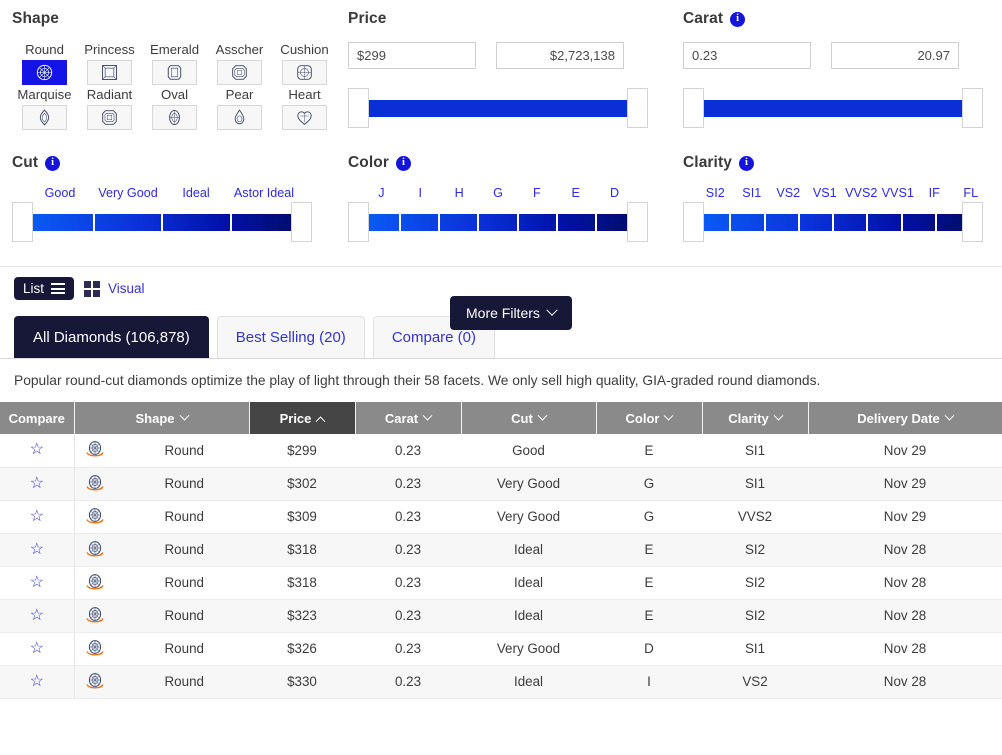 The height and width of the screenshot is (755, 1002). Describe the element at coordinates (972, 222) in the screenshot. I see `clarity-slider-handle-max` at that location.